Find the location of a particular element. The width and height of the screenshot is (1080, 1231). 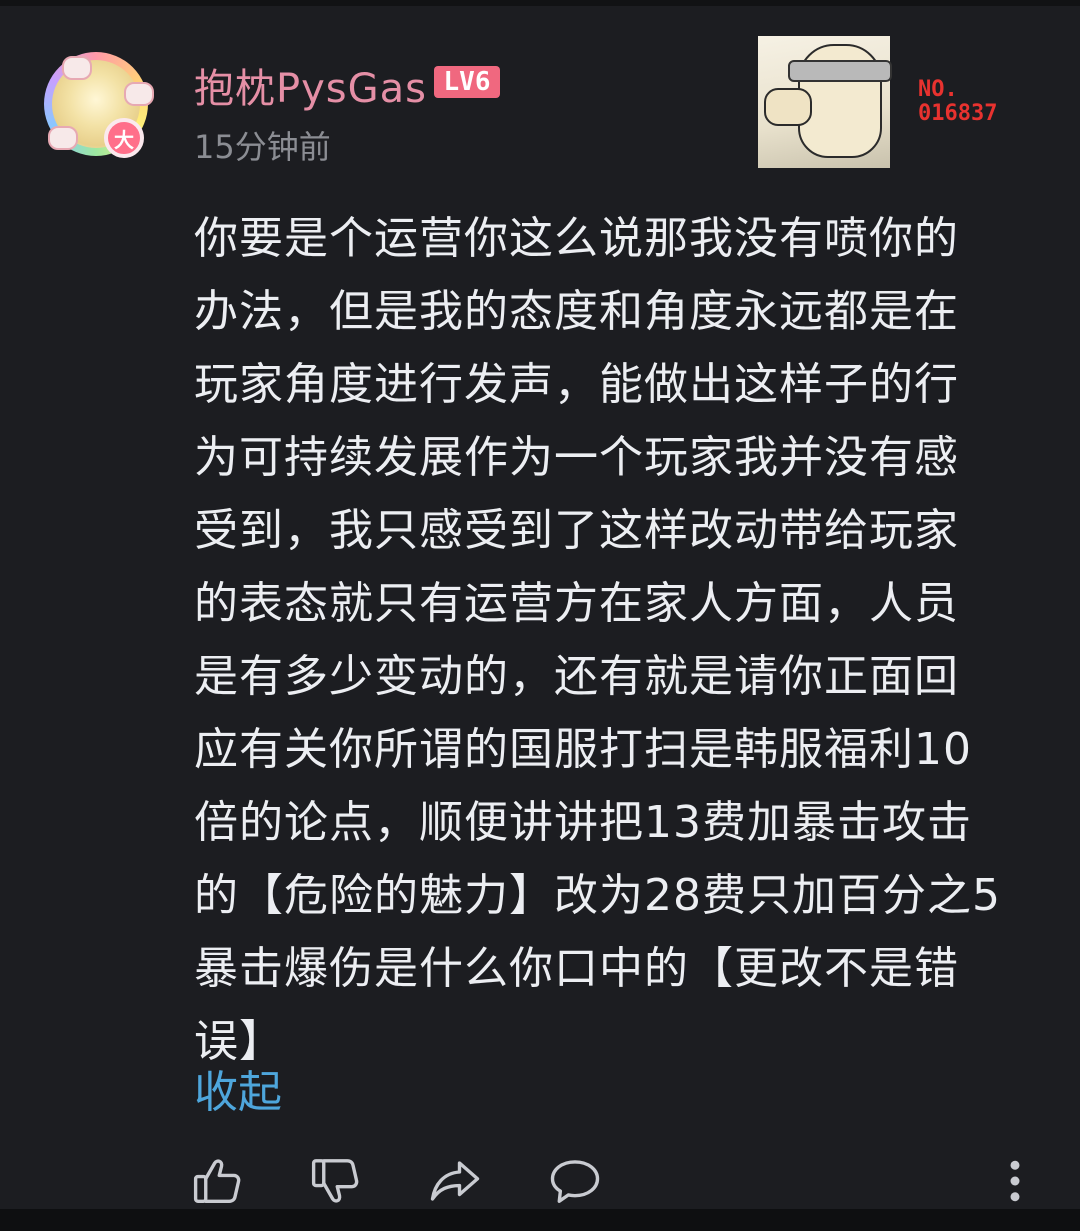

fan-card-number-label: NO. is located at coordinates (938, 89).